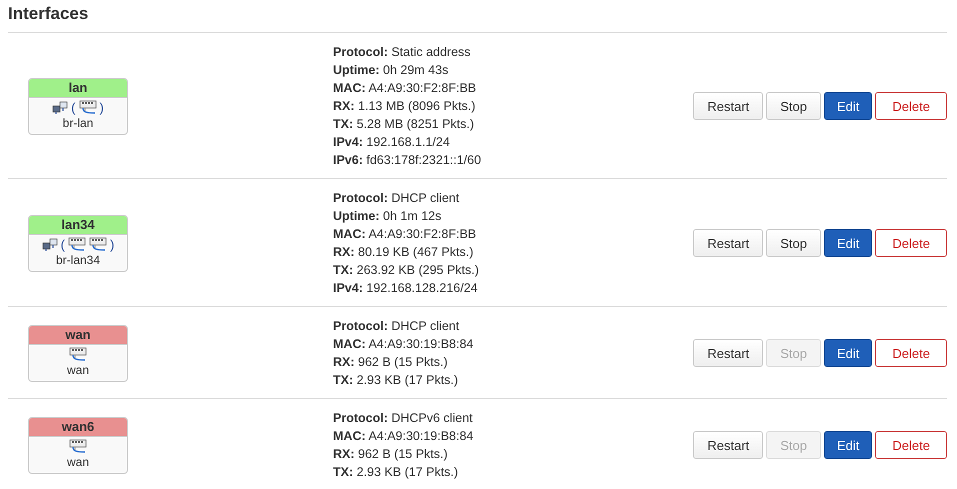  What do you see at coordinates (392, 142) in the screenshot?
I see `detail-line: IPv4: 192.168.1.1/24` at bounding box center [392, 142].